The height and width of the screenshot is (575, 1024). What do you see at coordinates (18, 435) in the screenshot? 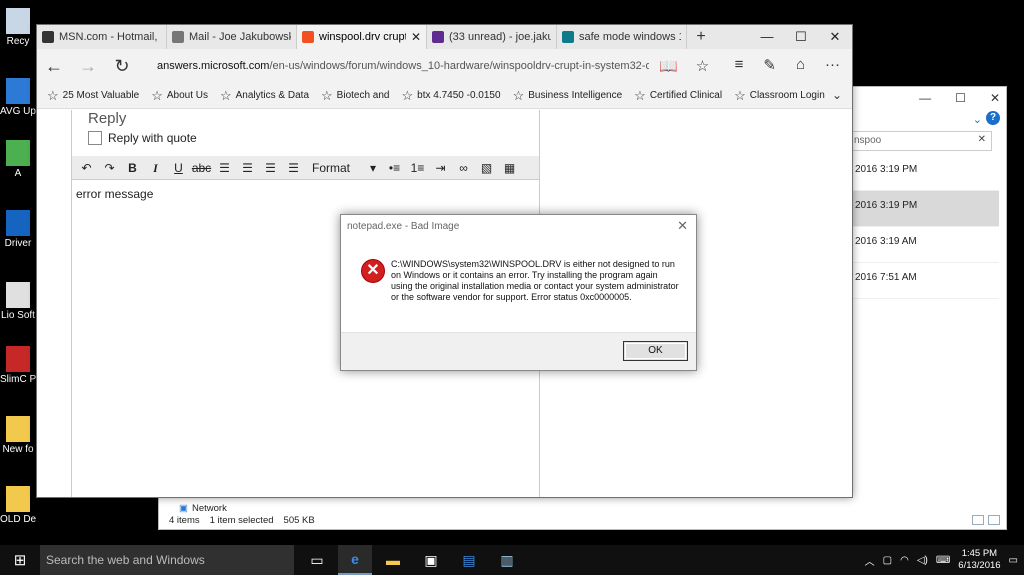
I see `desktop-icon: New fo` at bounding box center [18, 435].